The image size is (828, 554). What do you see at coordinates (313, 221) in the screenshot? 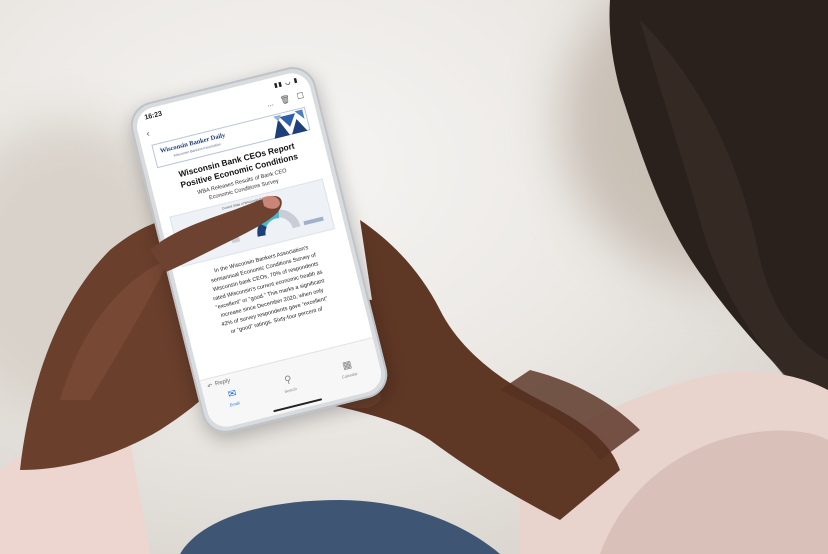
I see `figure-logo` at bounding box center [313, 221].